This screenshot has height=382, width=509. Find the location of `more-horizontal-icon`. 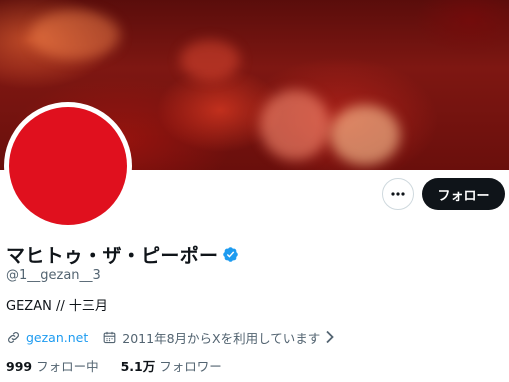

more-horizontal-icon is located at coordinates (398, 194).